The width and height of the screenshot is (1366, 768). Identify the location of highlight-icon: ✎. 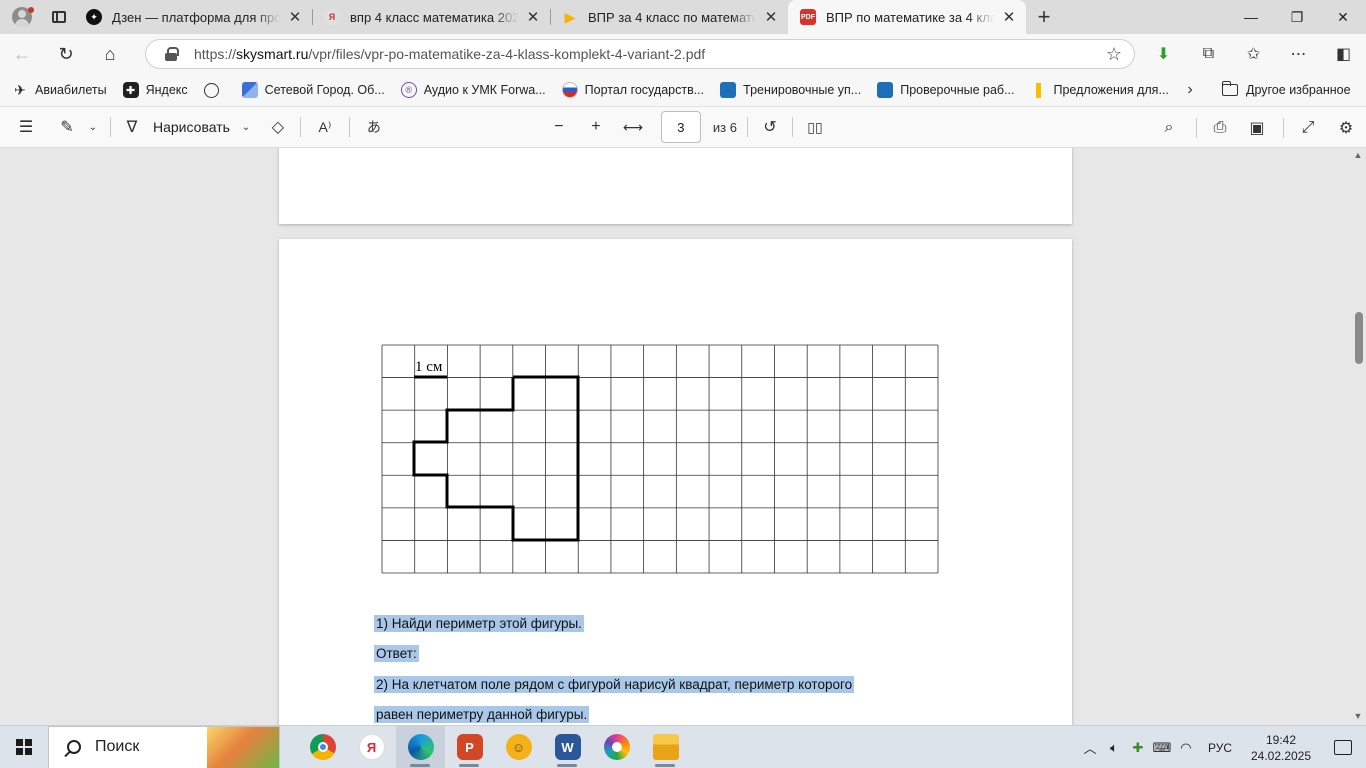
(67, 127).